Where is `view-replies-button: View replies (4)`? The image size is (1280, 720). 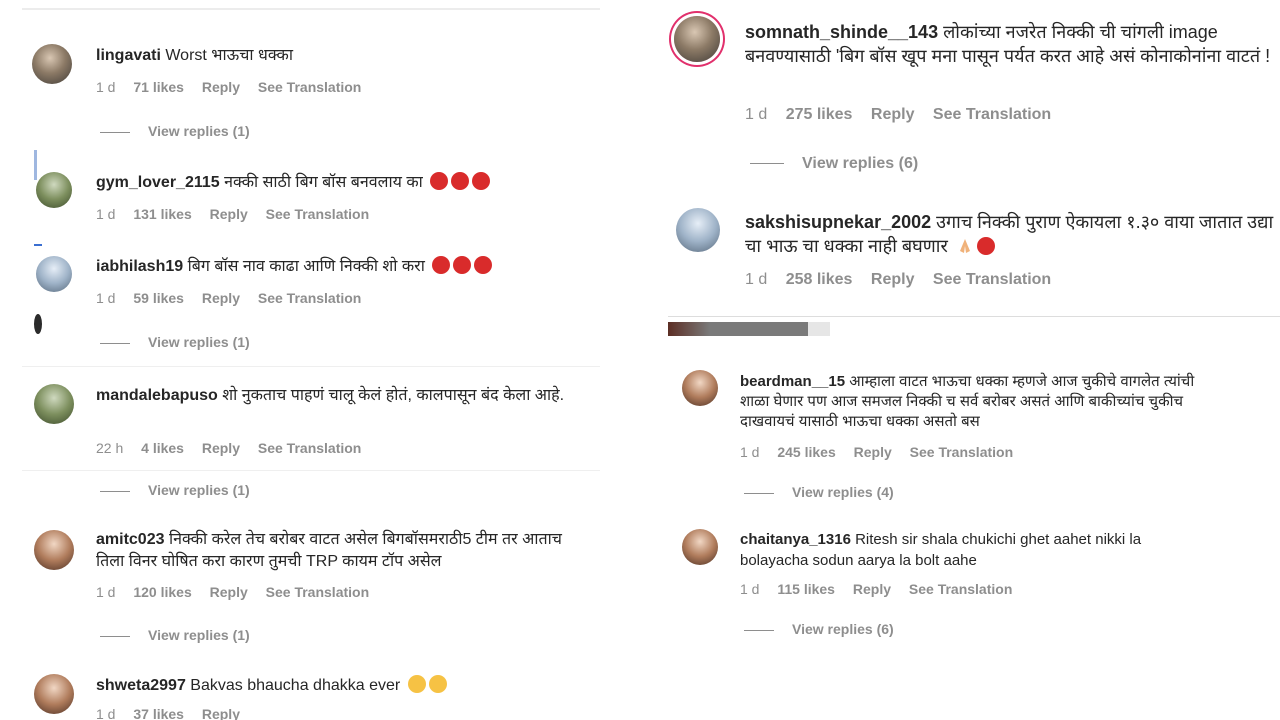
view-replies-button: View replies (4) is located at coordinates (819, 492).